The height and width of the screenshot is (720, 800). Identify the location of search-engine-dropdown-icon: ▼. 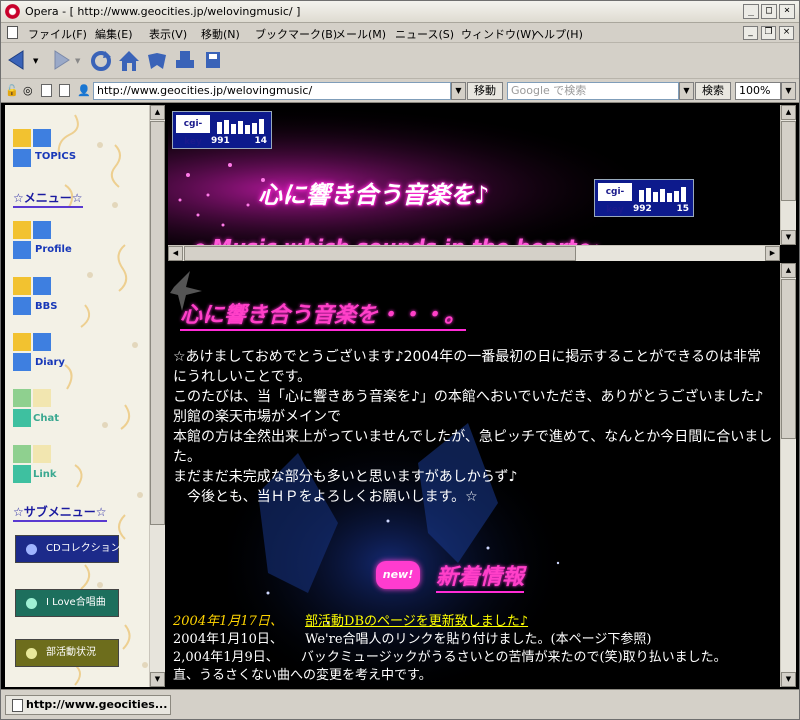
(686, 91).